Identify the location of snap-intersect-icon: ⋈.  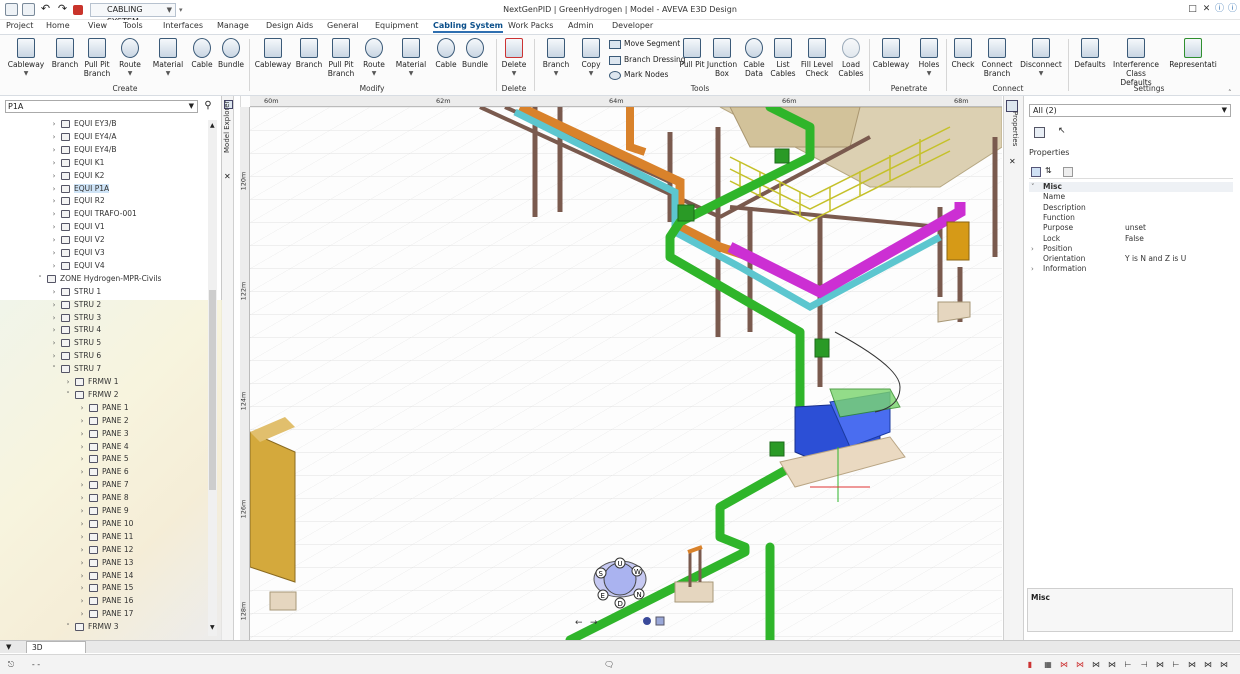
(1112, 665).